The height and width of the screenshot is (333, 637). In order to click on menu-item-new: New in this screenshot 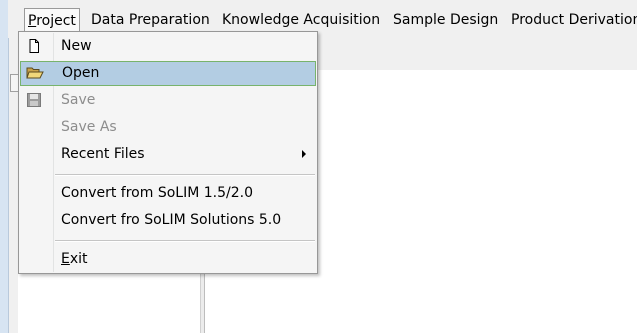, I will do `click(168, 46)`.